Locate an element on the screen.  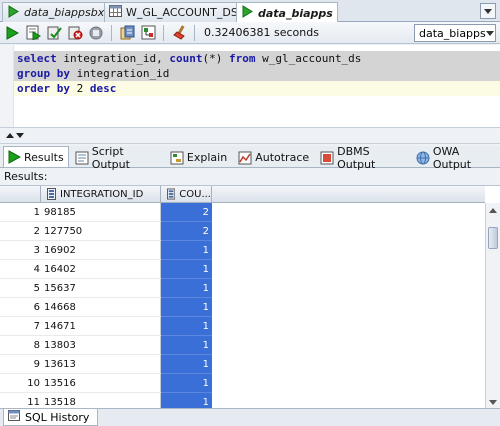
code-line-3: order by 2 desc is located at coordinates (257, 88).